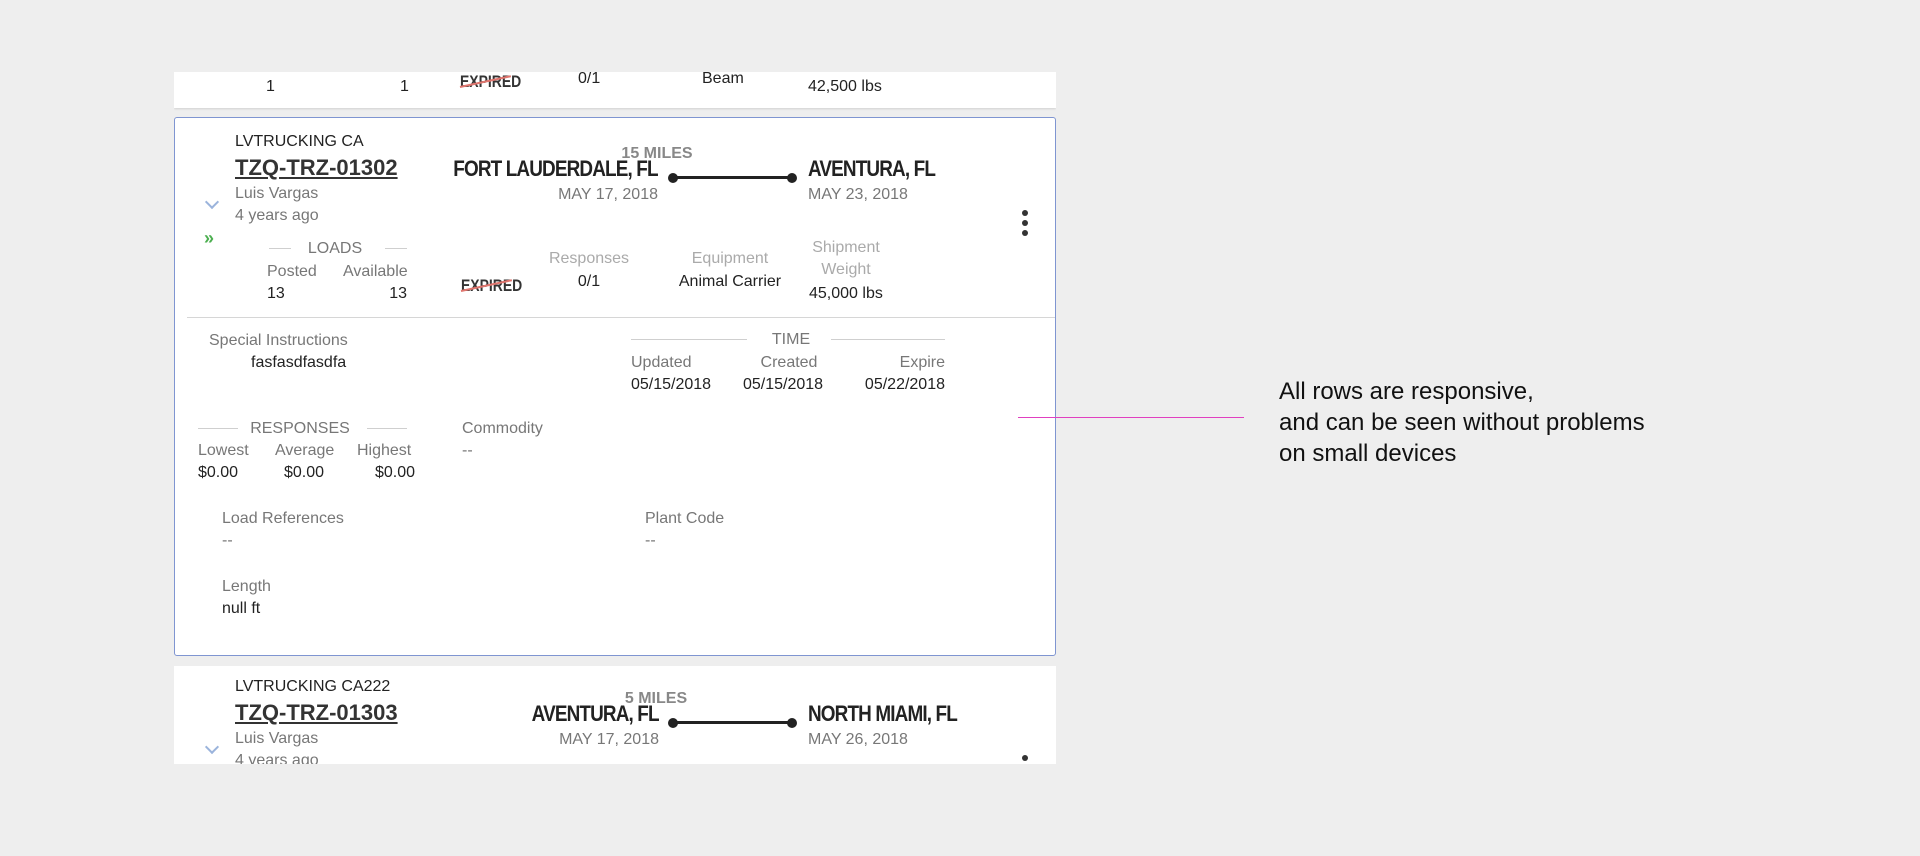 Image resolution: width=1920 pixels, height=856 pixels. What do you see at coordinates (1406, 391) in the screenshot?
I see `annotation-line-1: All rows are responsive,` at bounding box center [1406, 391].